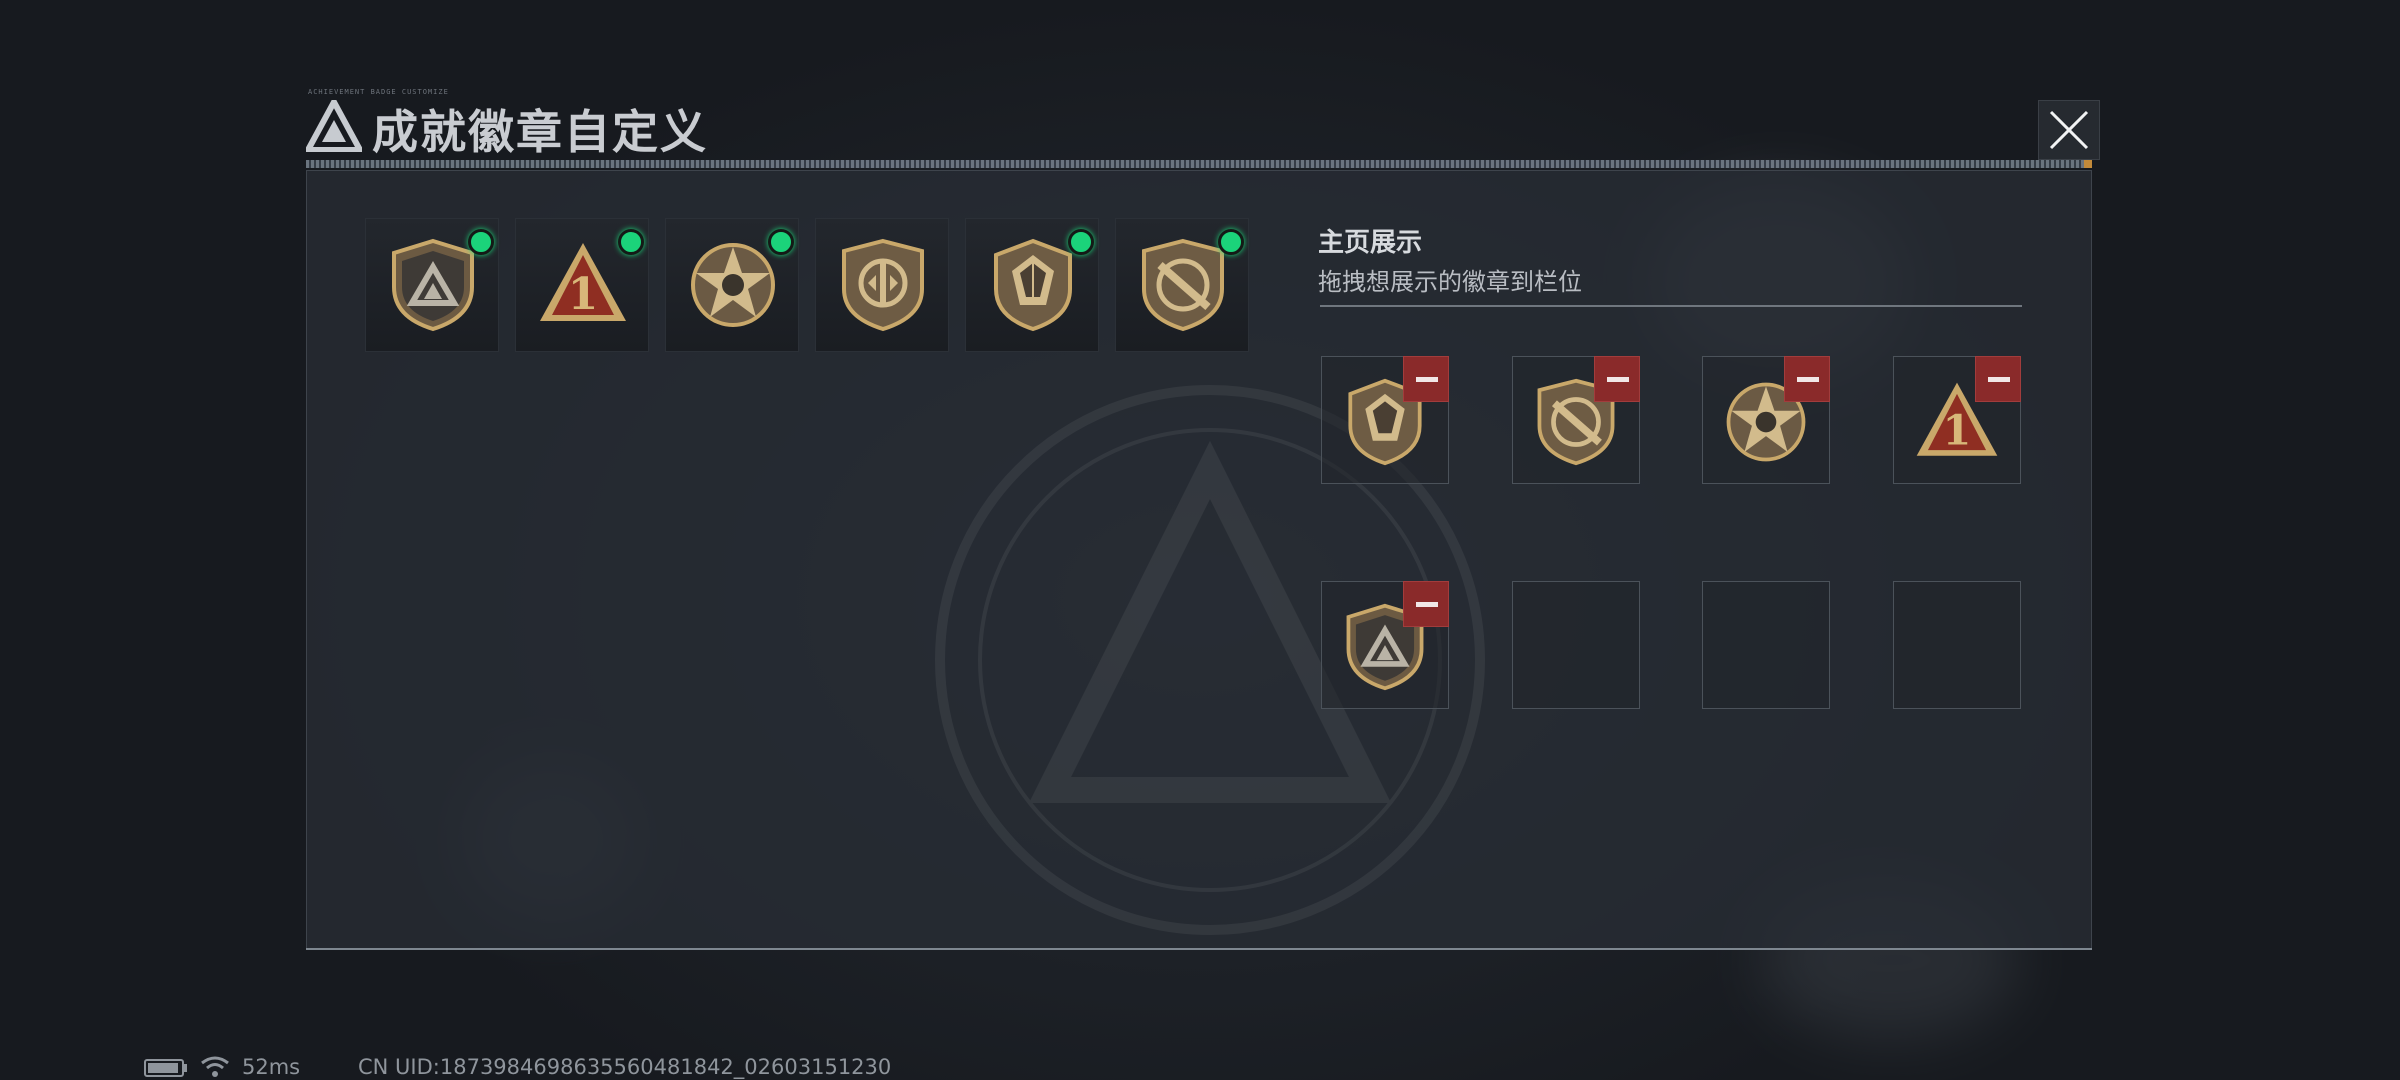 This screenshot has height=1080, width=2400. I want to click on showcase-title: 主页展示, so click(1370, 243).